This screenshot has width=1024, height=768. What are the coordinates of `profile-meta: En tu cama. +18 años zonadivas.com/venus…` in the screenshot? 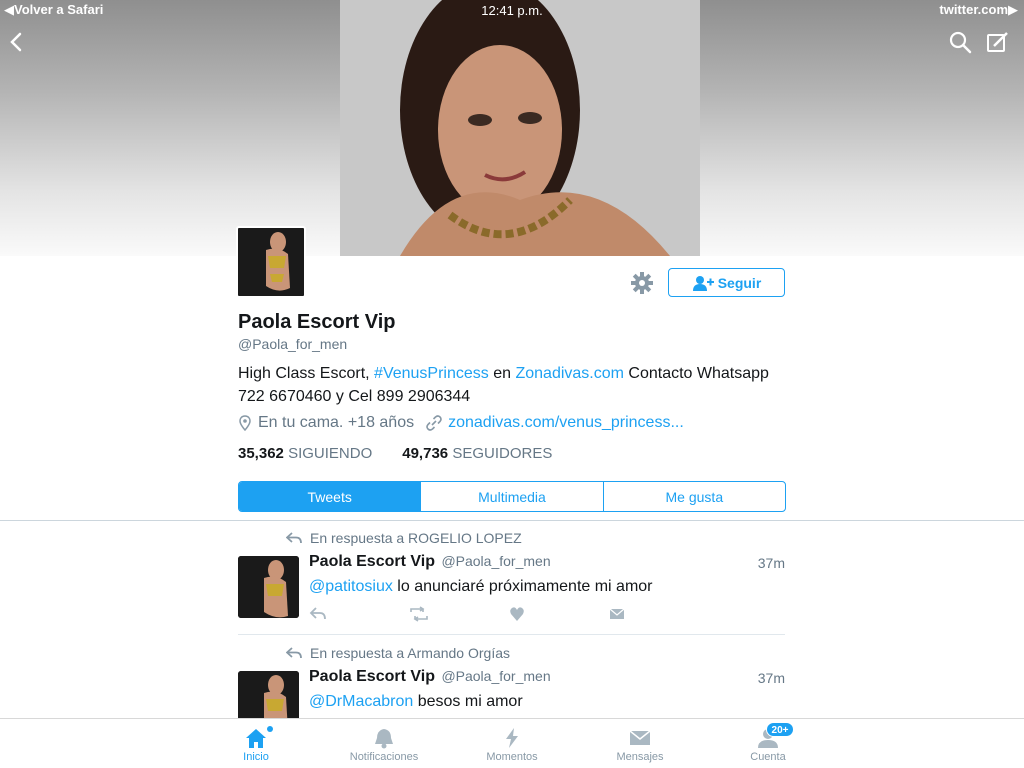 It's located at (467, 423).